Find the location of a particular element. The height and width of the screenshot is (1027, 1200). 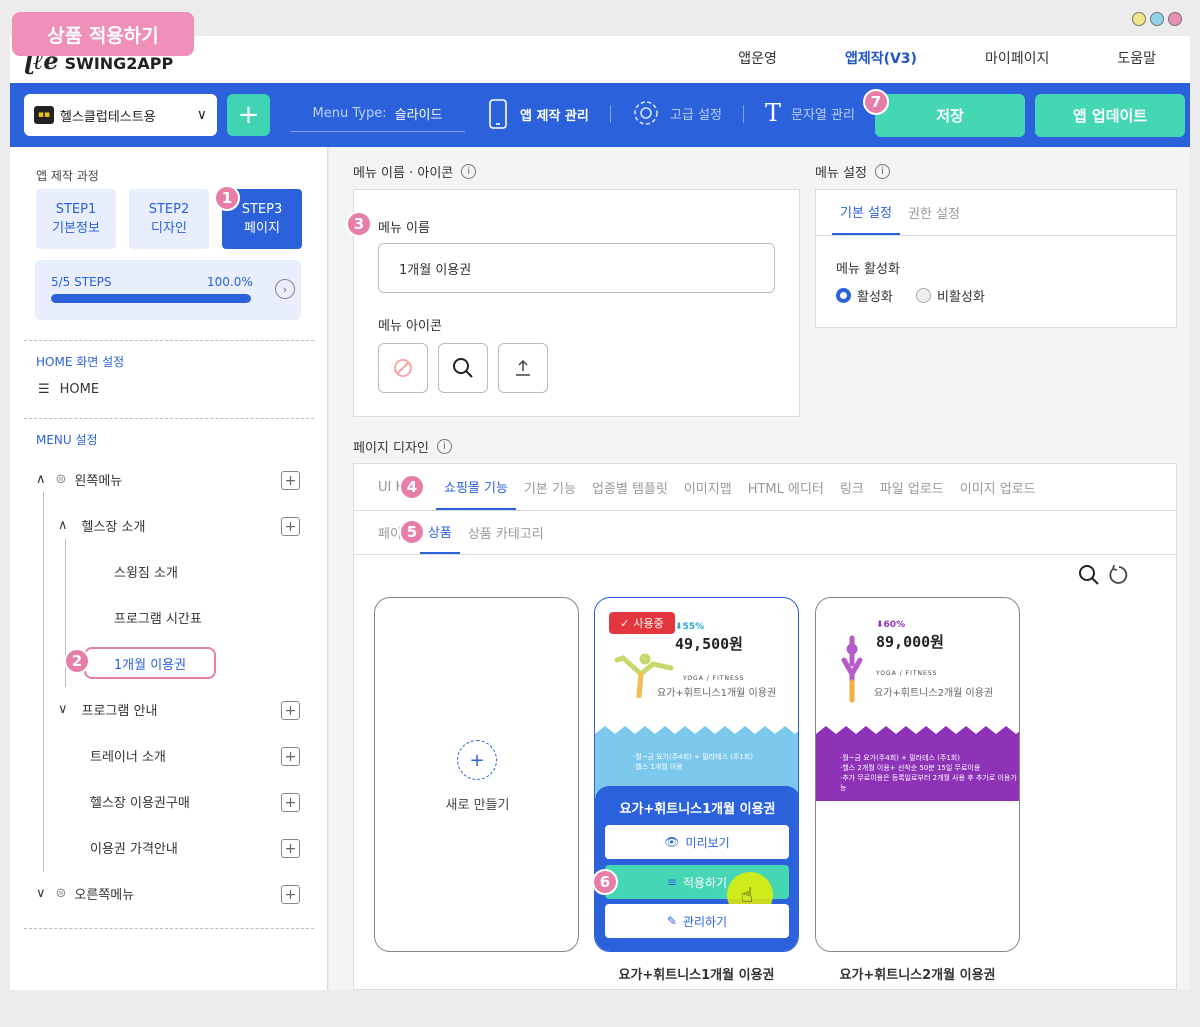

toolbar-divider is located at coordinates (743, 114).